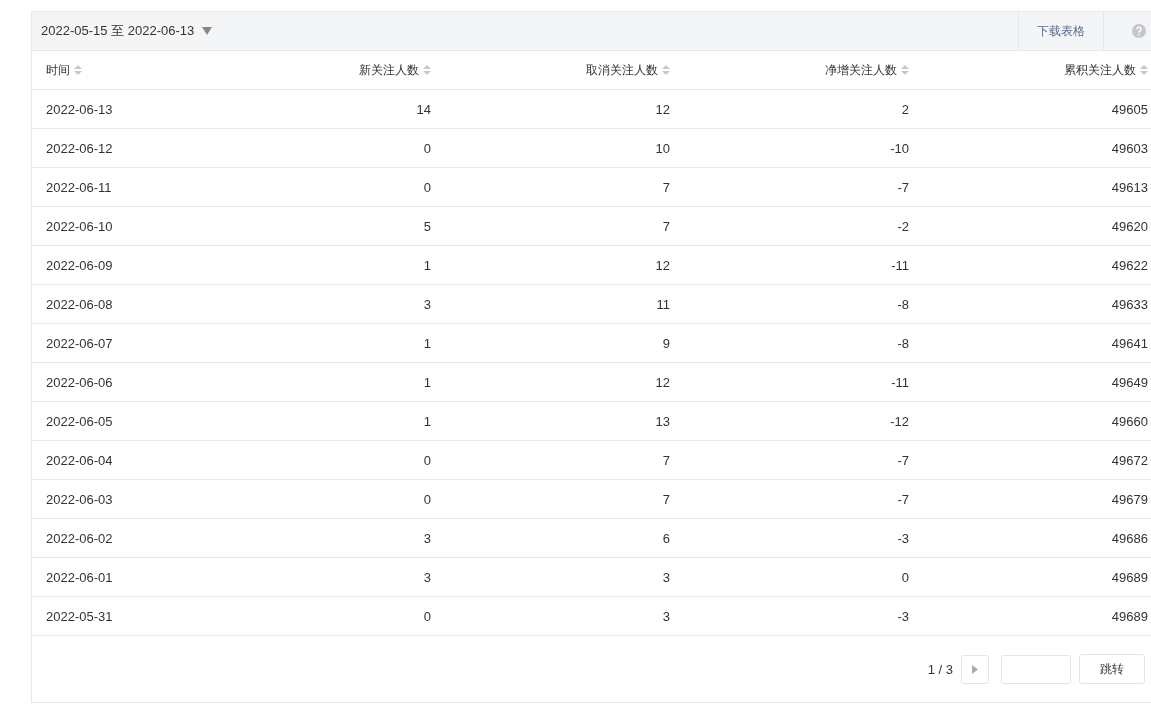 This screenshot has width=1151, height=712. What do you see at coordinates (663, 304) in the screenshot?
I see `table-cell: 11` at bounding box center [663, 304].